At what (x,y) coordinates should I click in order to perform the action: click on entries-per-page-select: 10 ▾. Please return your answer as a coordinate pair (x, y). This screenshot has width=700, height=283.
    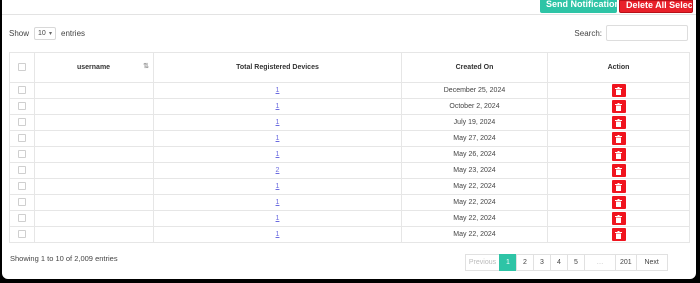
    Looking at the image, I should click on (45, 33).